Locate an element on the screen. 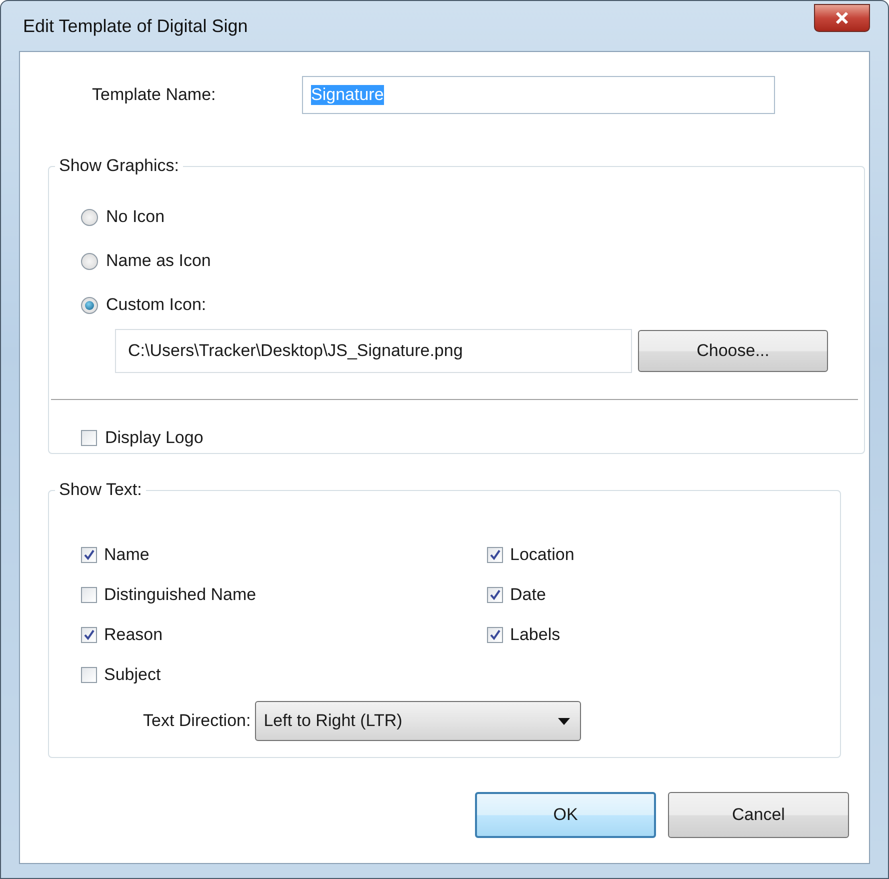  group-title: Show Graphics: is located at coordinates (119, 166).